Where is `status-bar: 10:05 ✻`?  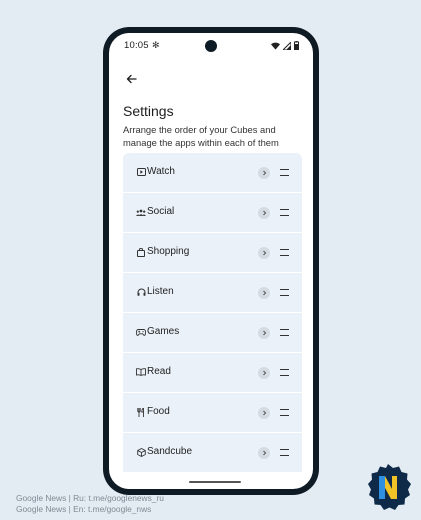 status-bar: 10:05 ✻ is located at coordinates (211, 45).